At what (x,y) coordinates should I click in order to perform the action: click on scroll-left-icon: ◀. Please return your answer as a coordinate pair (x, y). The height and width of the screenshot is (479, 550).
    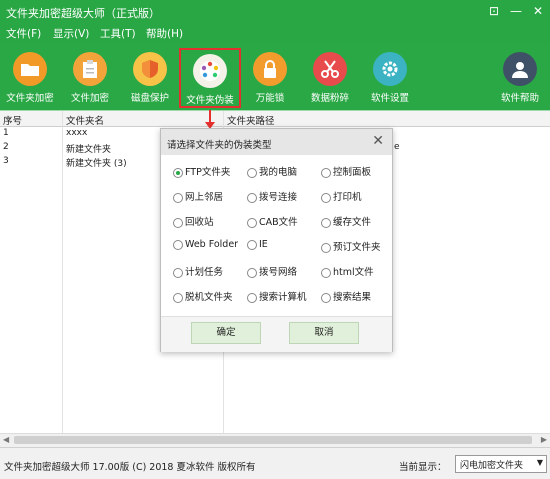
    Looking at the image, I should click on (6, 439).